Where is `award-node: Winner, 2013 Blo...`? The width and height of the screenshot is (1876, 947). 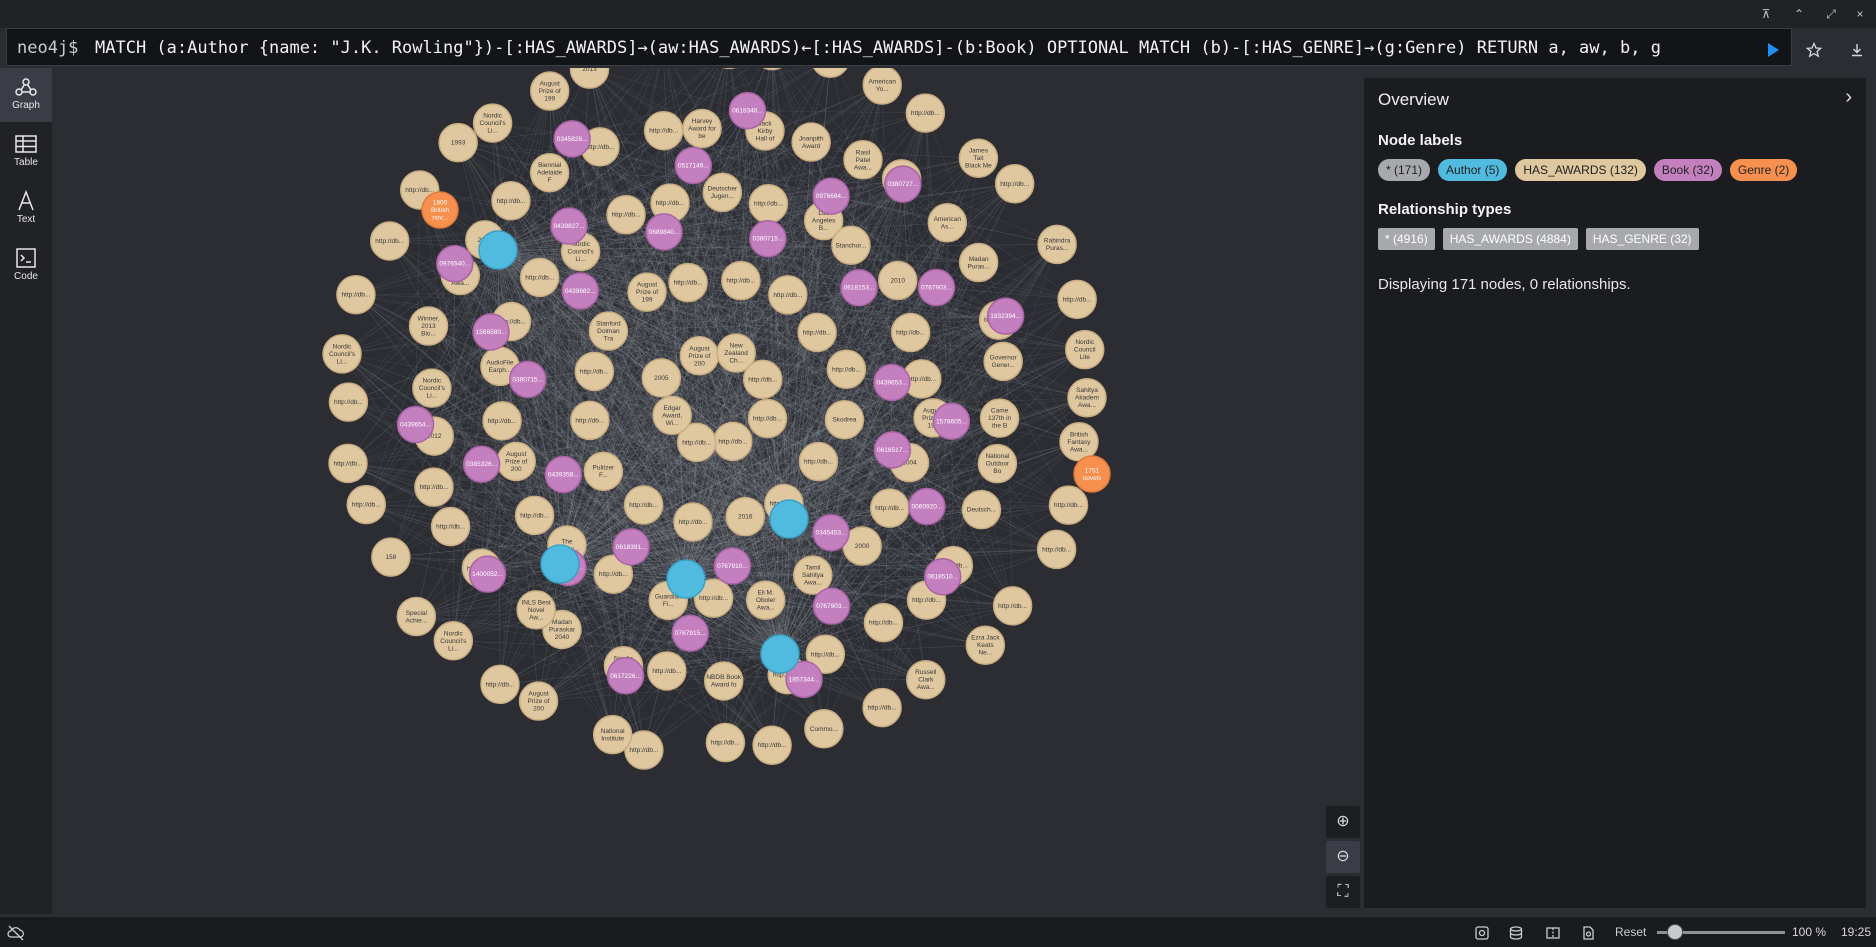
award-node: Winner, 2013 Blo... is located at coordinates (428, 326).